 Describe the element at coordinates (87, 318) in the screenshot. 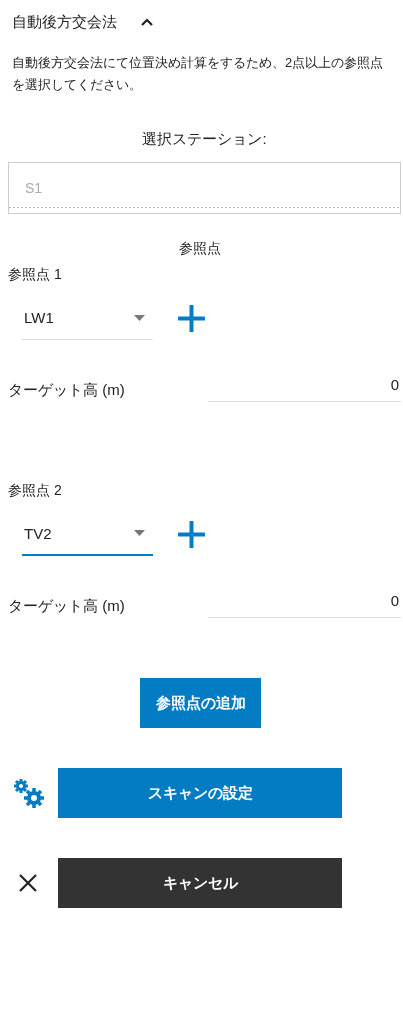

I see `reference-dropdown: LW1` at that location.